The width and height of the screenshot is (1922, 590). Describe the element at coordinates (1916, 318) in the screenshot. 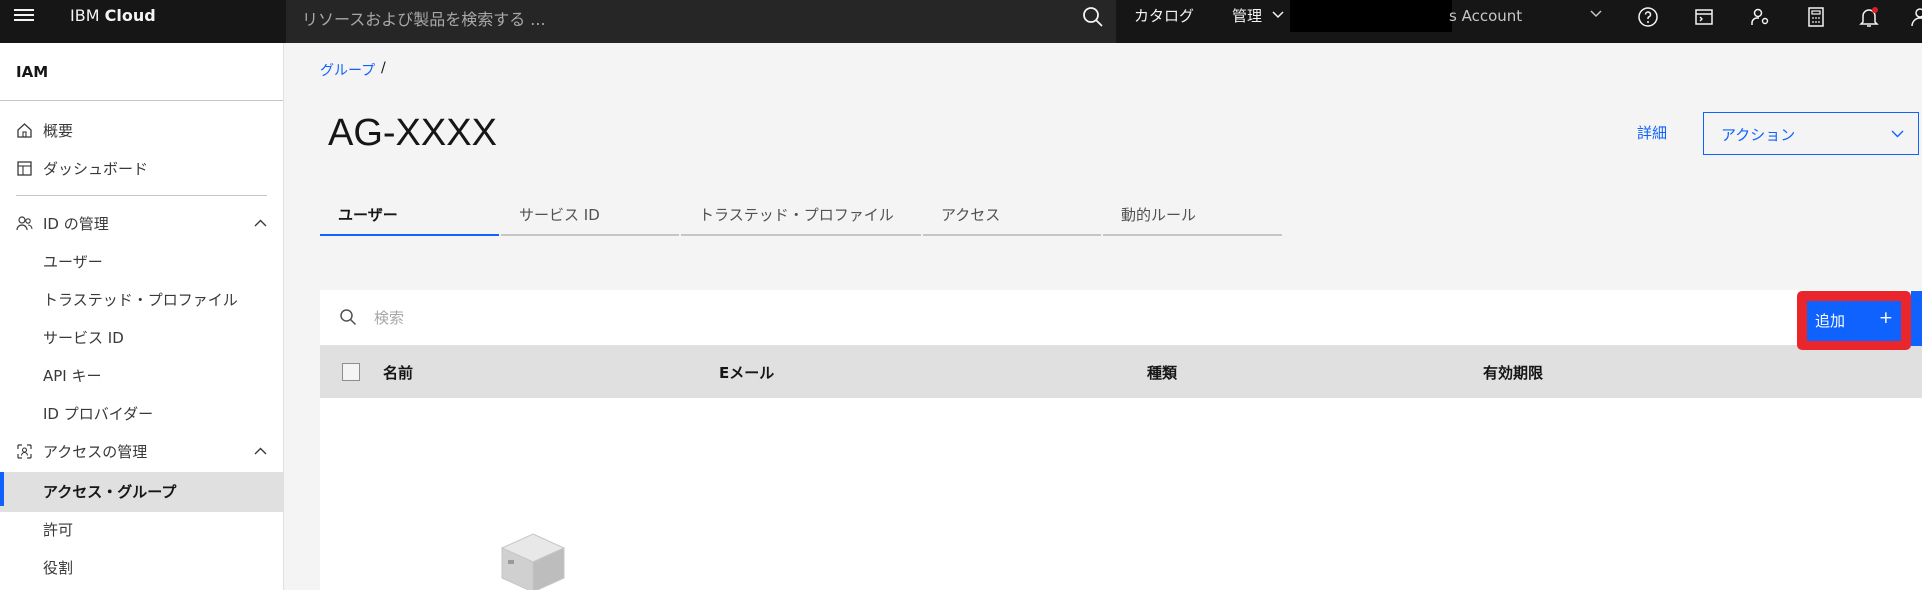

I see `toolbar-edge` at that location.